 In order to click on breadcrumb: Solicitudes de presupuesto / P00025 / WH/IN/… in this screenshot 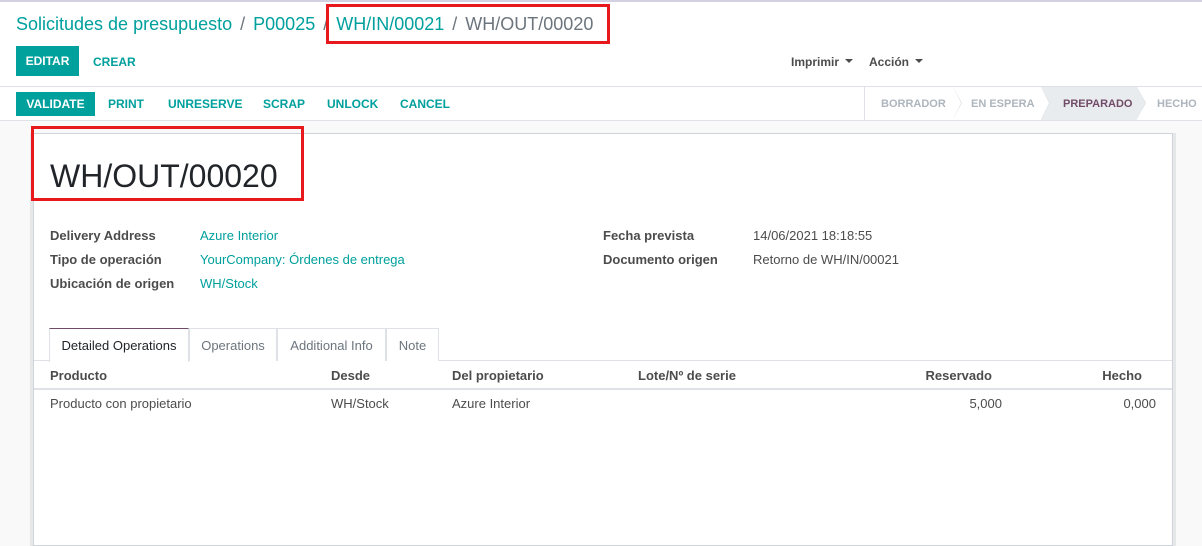, I will do `click(304, 24)`.